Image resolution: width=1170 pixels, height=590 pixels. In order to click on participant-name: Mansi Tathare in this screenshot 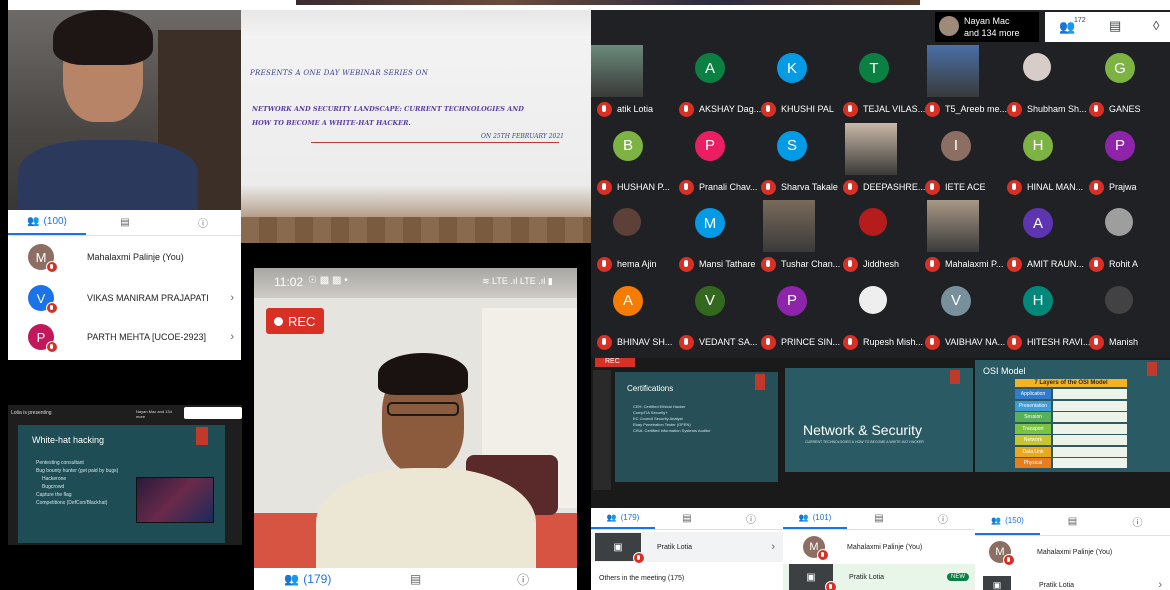, I will do `click(727, 264)`.